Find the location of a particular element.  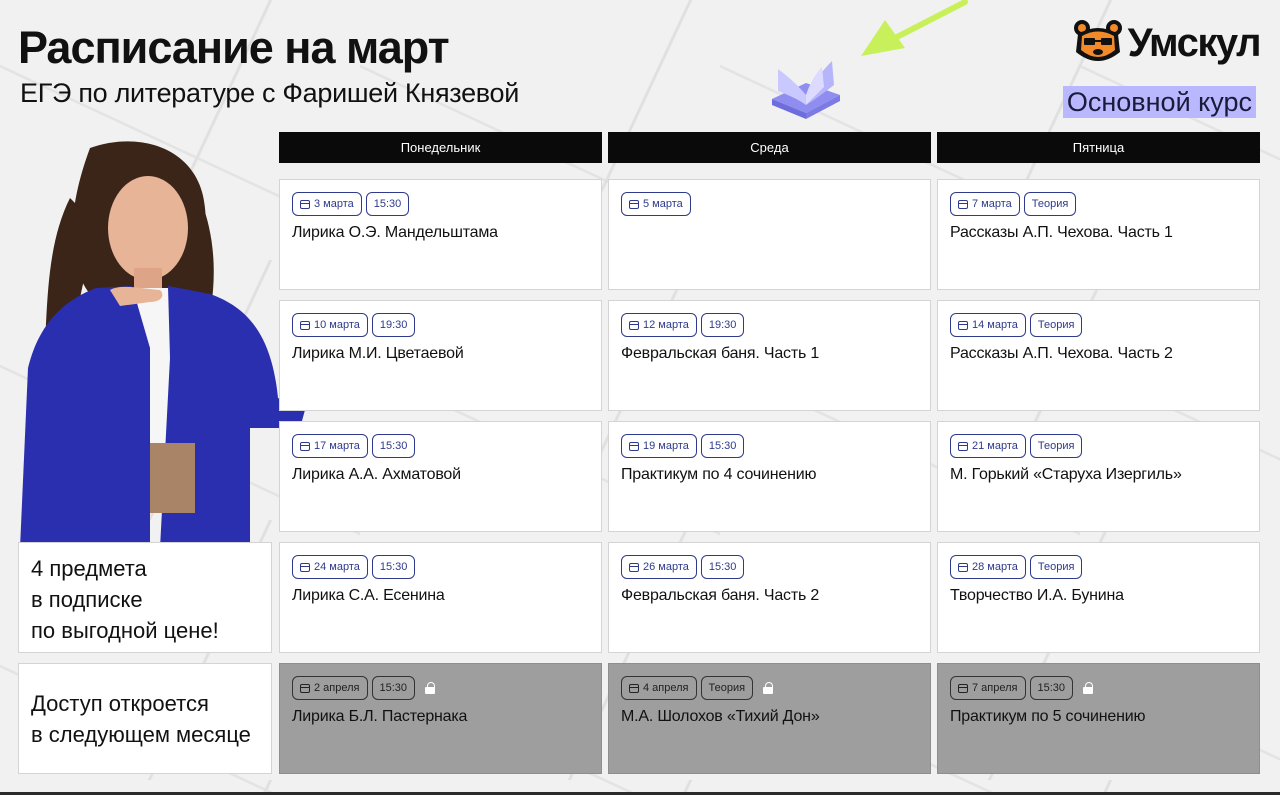

lesson-title: Лирика М.И. Цветаевой is located at coordinates (378, 353).